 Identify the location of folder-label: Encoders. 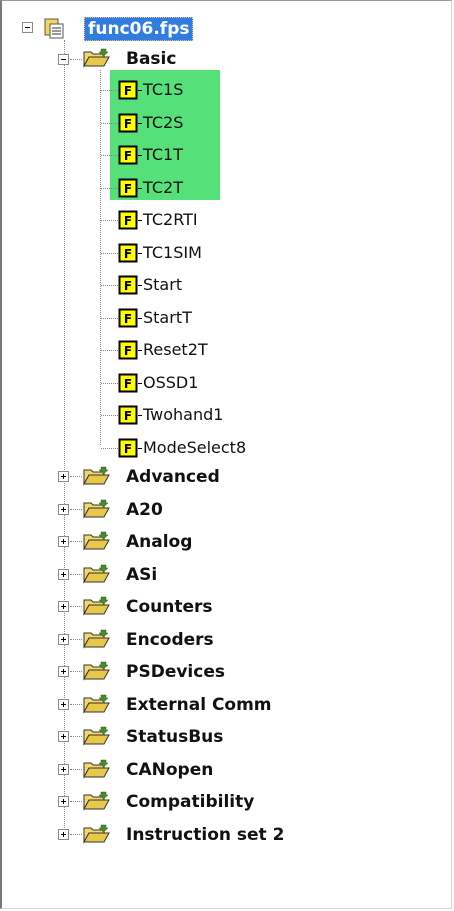
(170, 640).